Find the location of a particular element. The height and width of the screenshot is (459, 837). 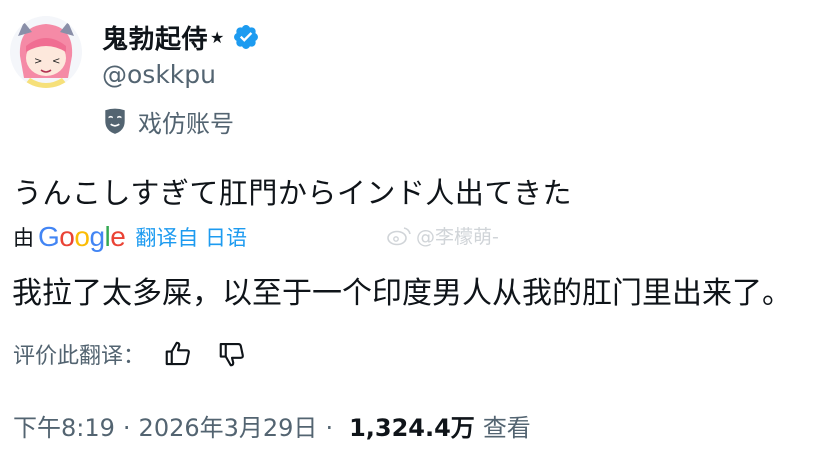

anime-avatar-image: > < is located at coordinates (46, 52).